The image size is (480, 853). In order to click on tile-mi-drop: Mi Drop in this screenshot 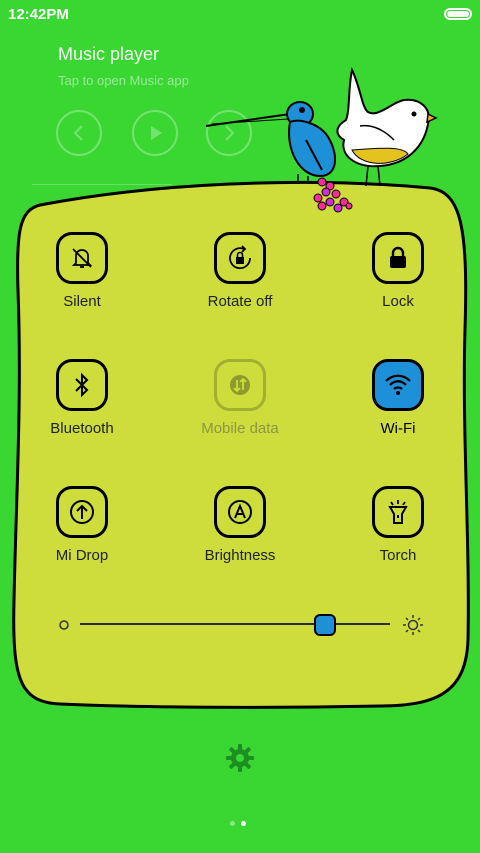, I will do `click(82, 525)`.